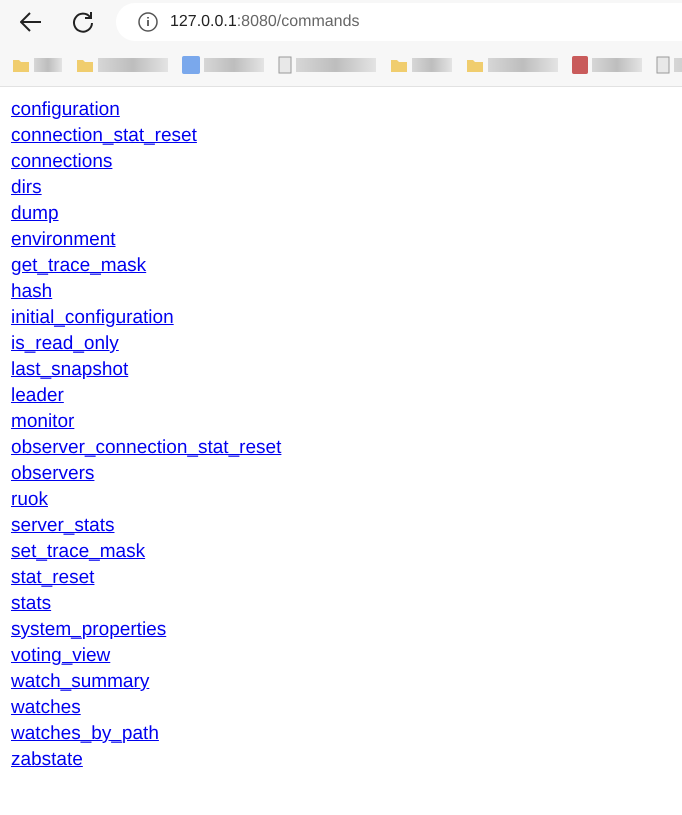  I want to click on command-link: monitor, so click(42, 422).